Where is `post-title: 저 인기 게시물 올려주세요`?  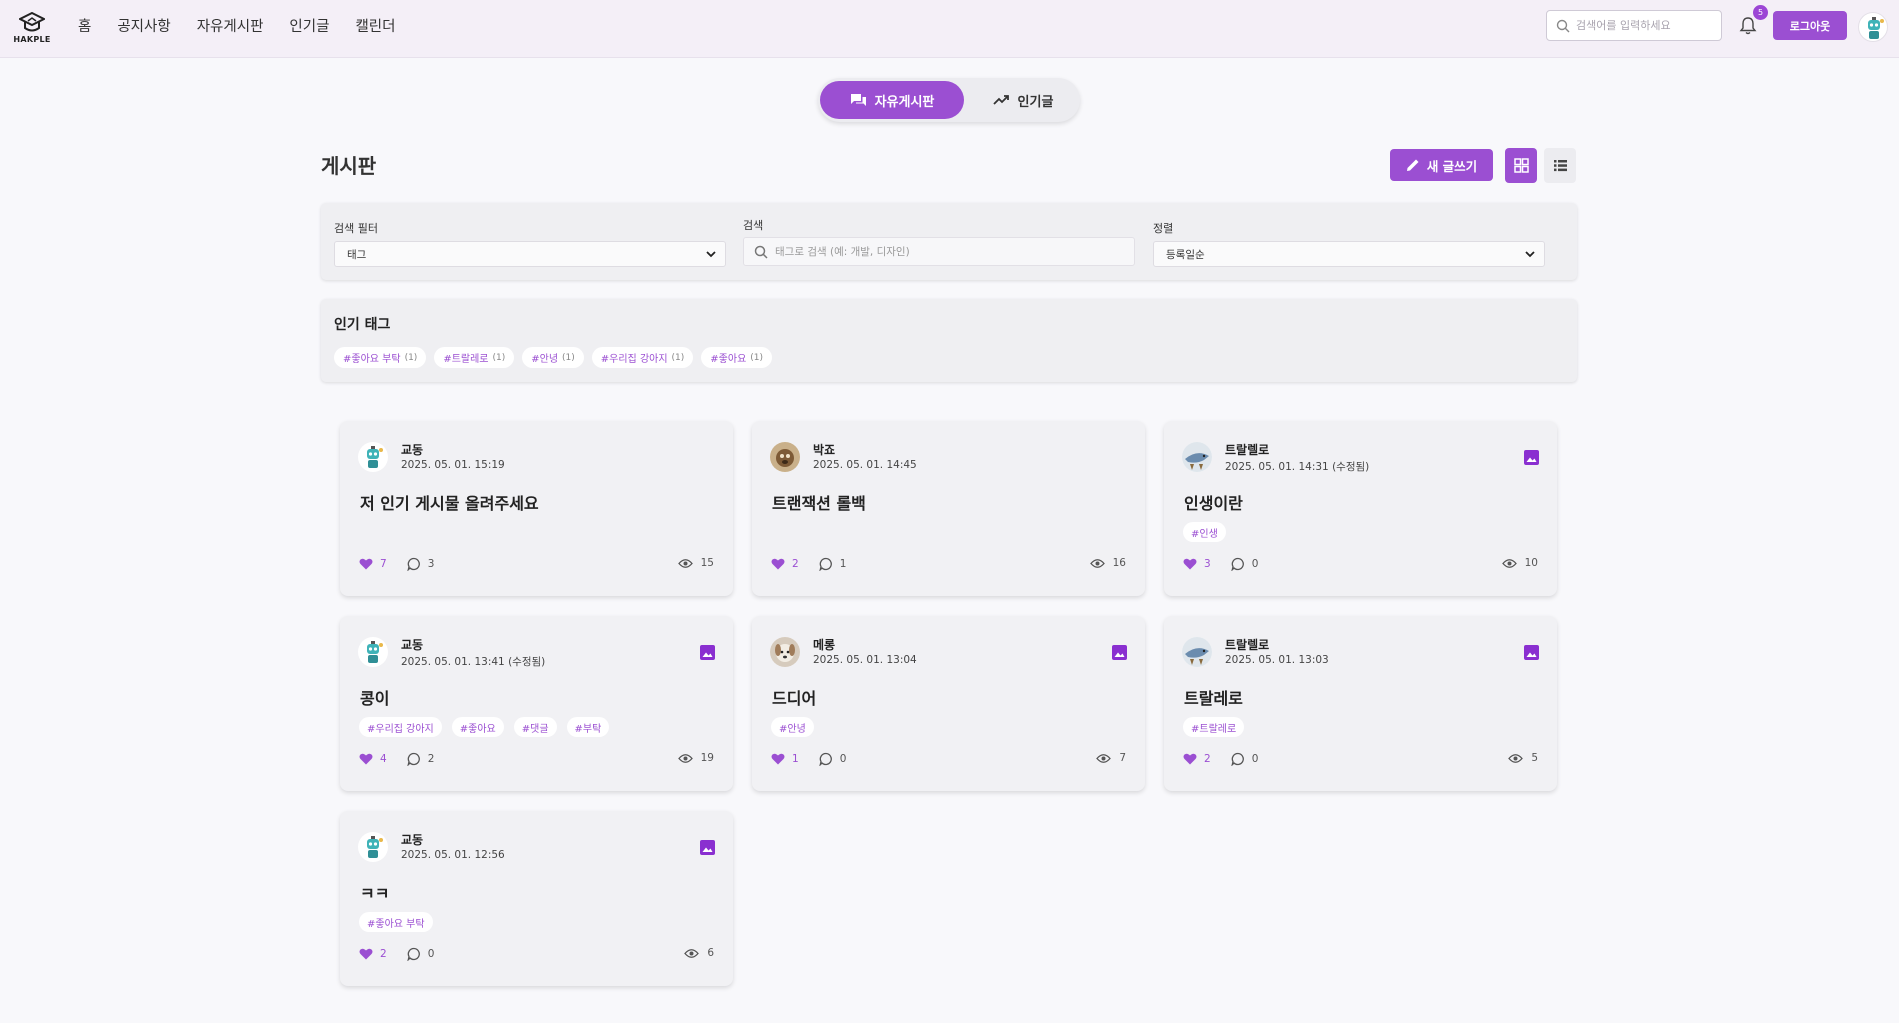
post-title: 저 인기 게시물 올려주세요 is located at coordinates (449, 502).